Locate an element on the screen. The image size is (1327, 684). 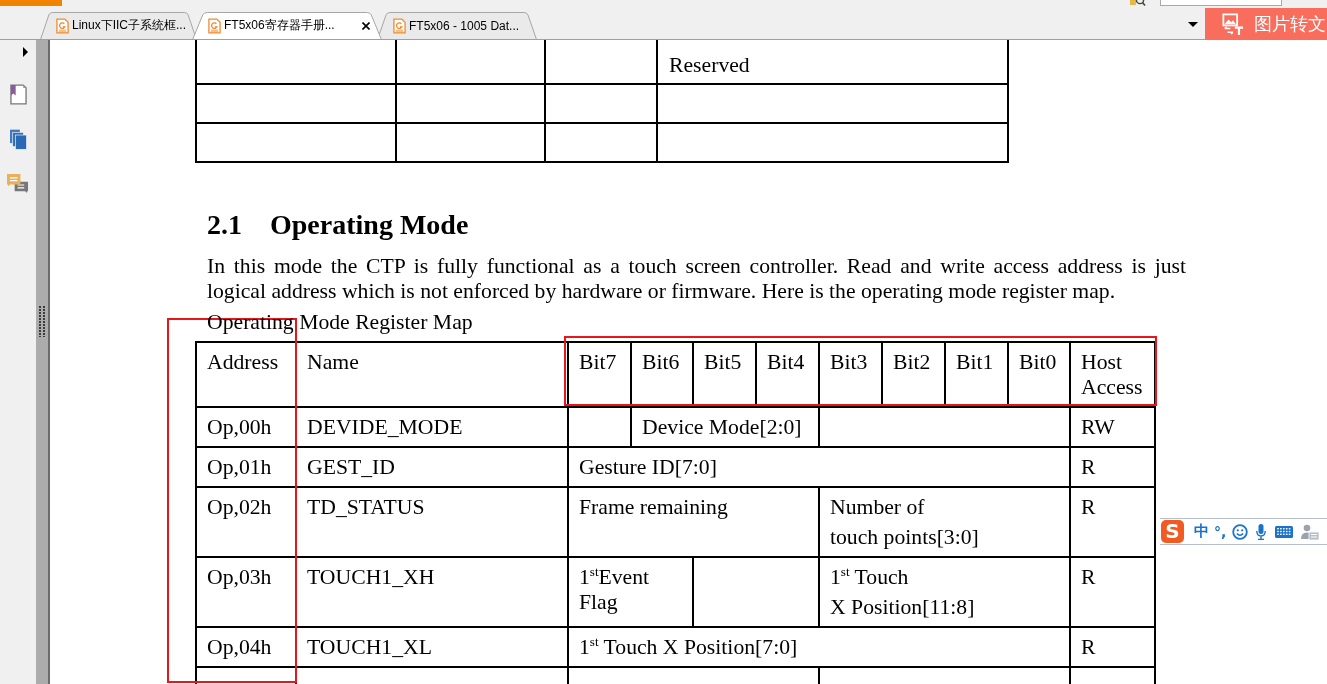
section-number: 2.1 is located at coordinates (225, 225).